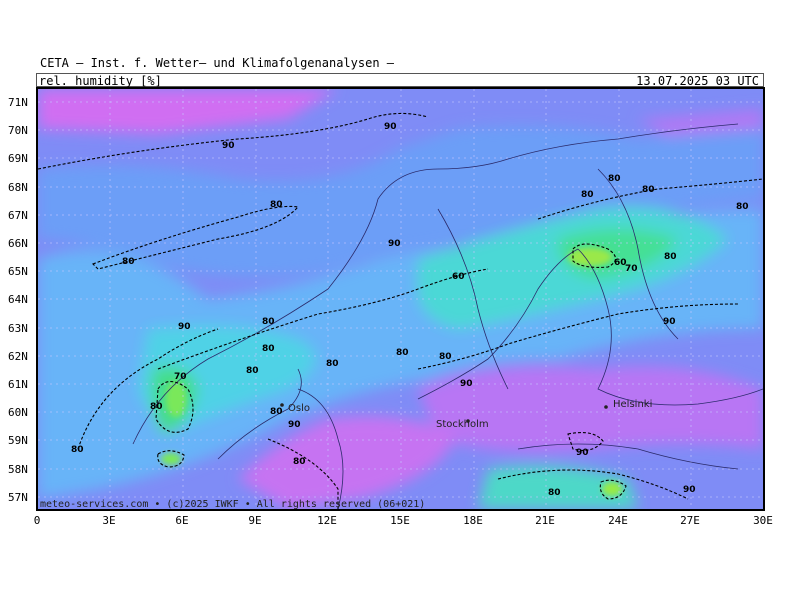  I want to click on lat-label: 57N, so click(18, 497).